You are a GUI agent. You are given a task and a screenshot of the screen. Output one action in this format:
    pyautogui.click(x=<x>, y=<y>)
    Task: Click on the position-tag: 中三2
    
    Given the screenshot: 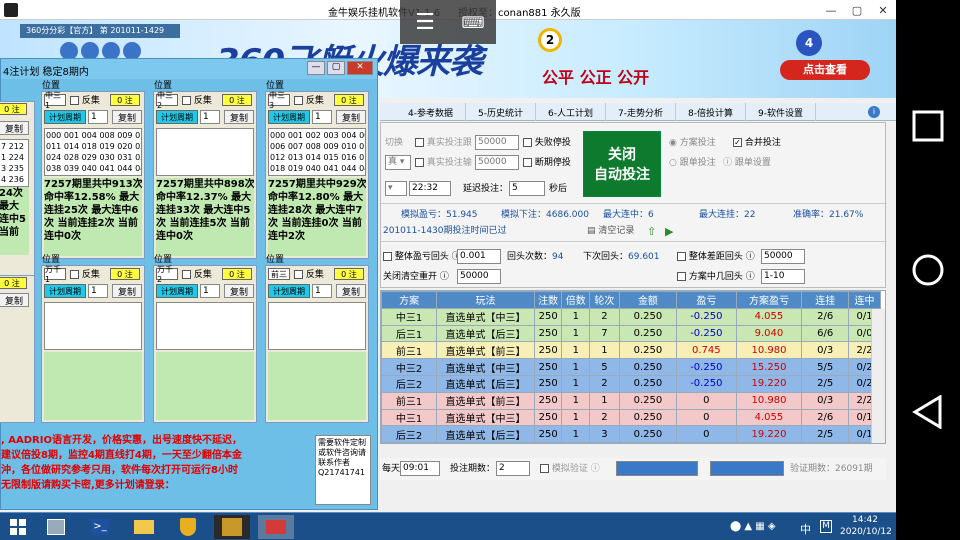 What is the action you would take?
    pyautogui.click(x=167, y=100)
    